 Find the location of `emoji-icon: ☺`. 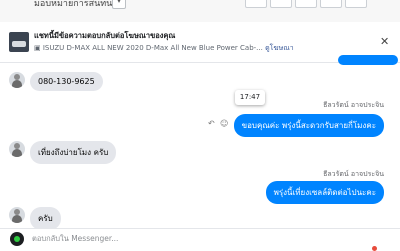

emoji-icon: ☺ is located at coordinates (224, 123).